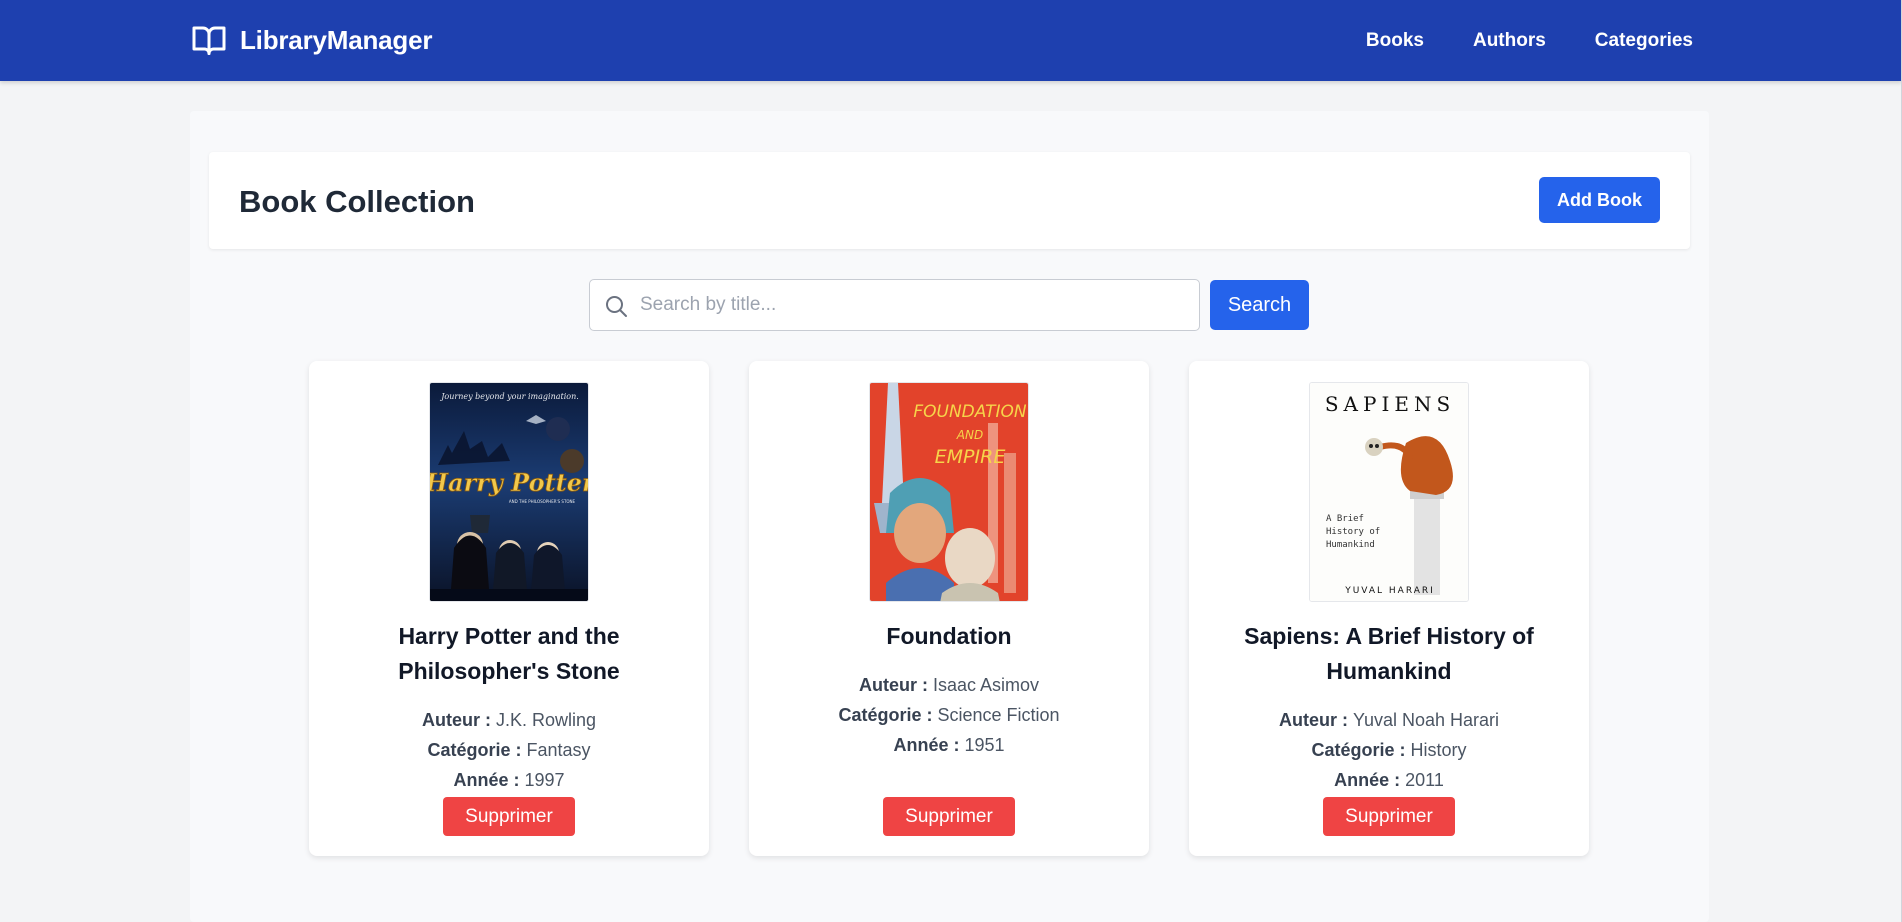  I want to click on book-title: Sapiens: A Brief History of Humankind, so click(1389, 653).